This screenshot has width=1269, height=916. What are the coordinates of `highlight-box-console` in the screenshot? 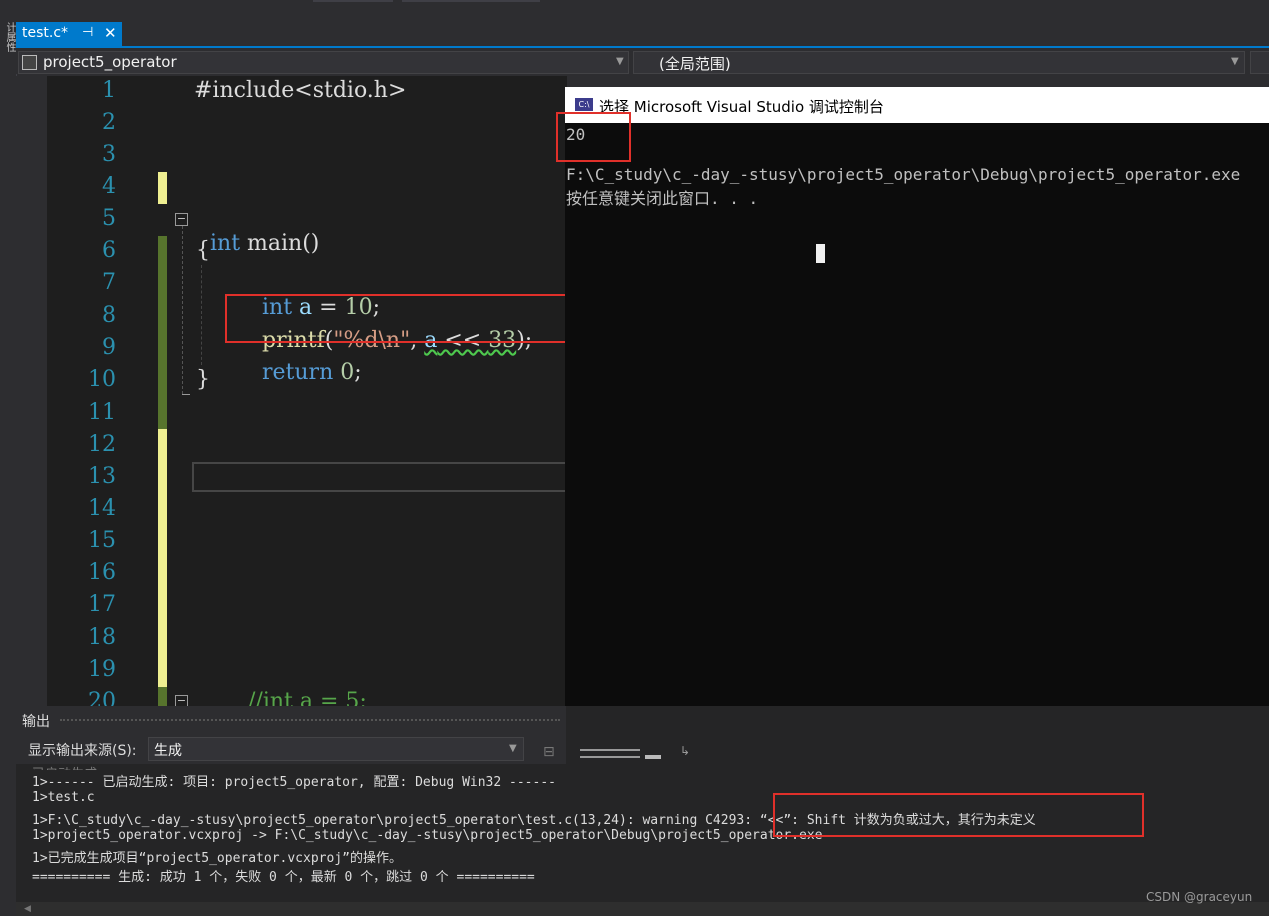 It's located at (593, 137).